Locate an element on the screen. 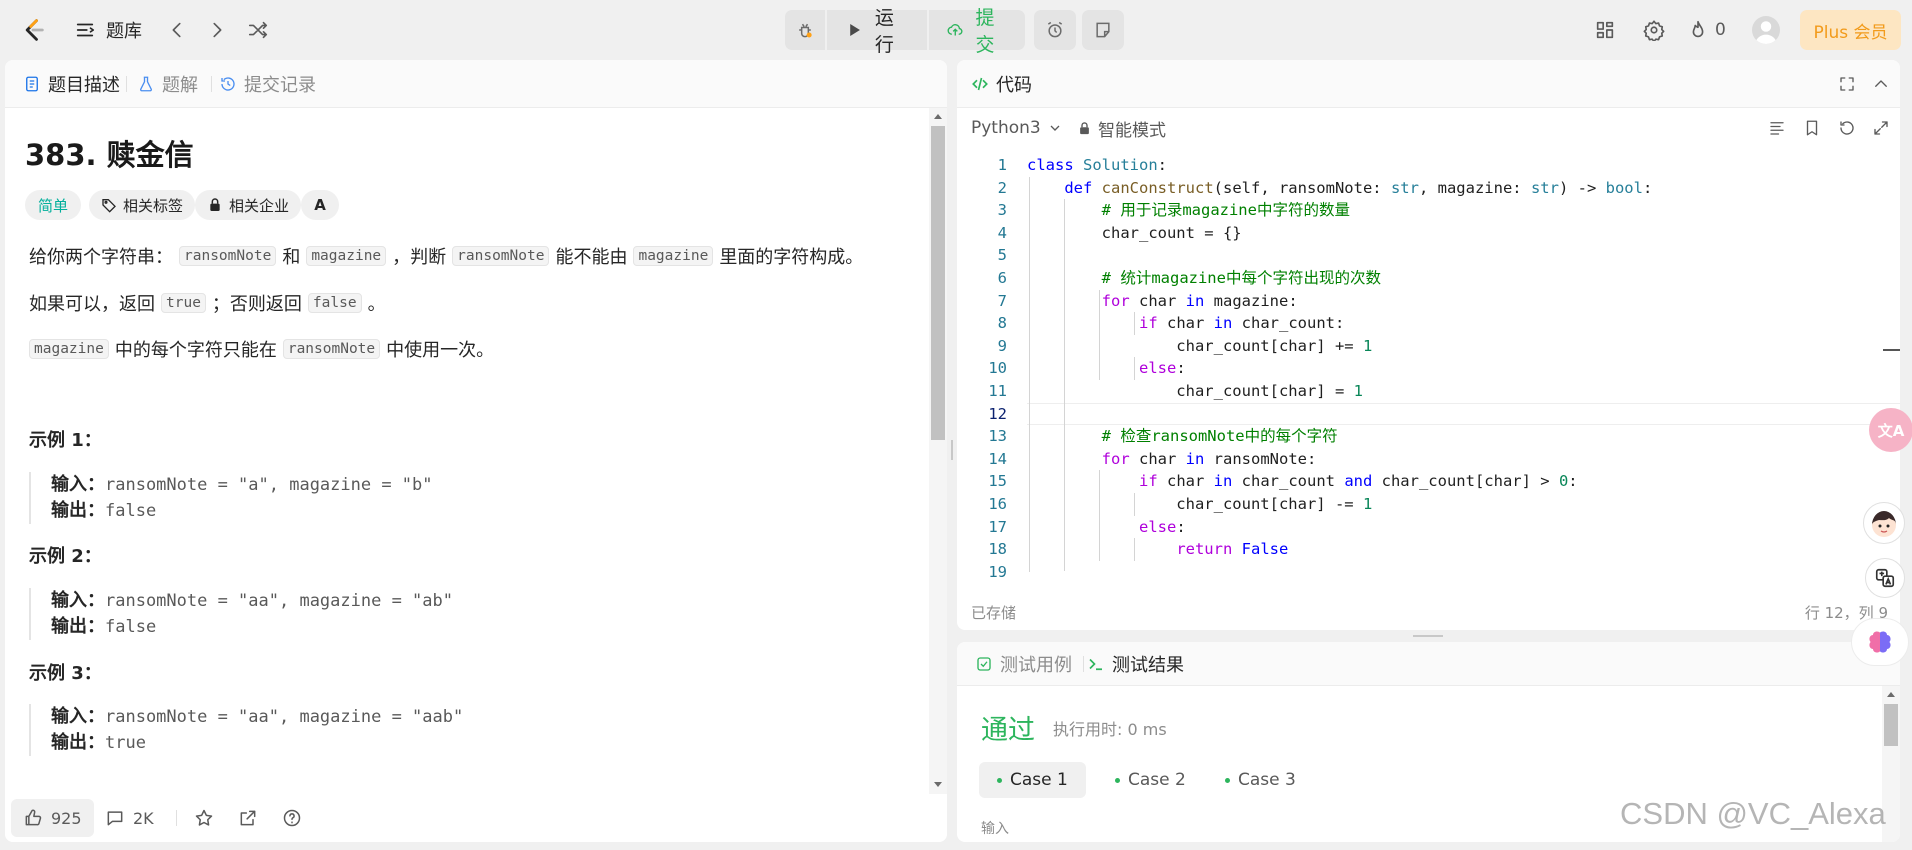 This screenshot has height=850, width=1912. tab-submissions: 提交记录 is located at coordinates (267, 84).